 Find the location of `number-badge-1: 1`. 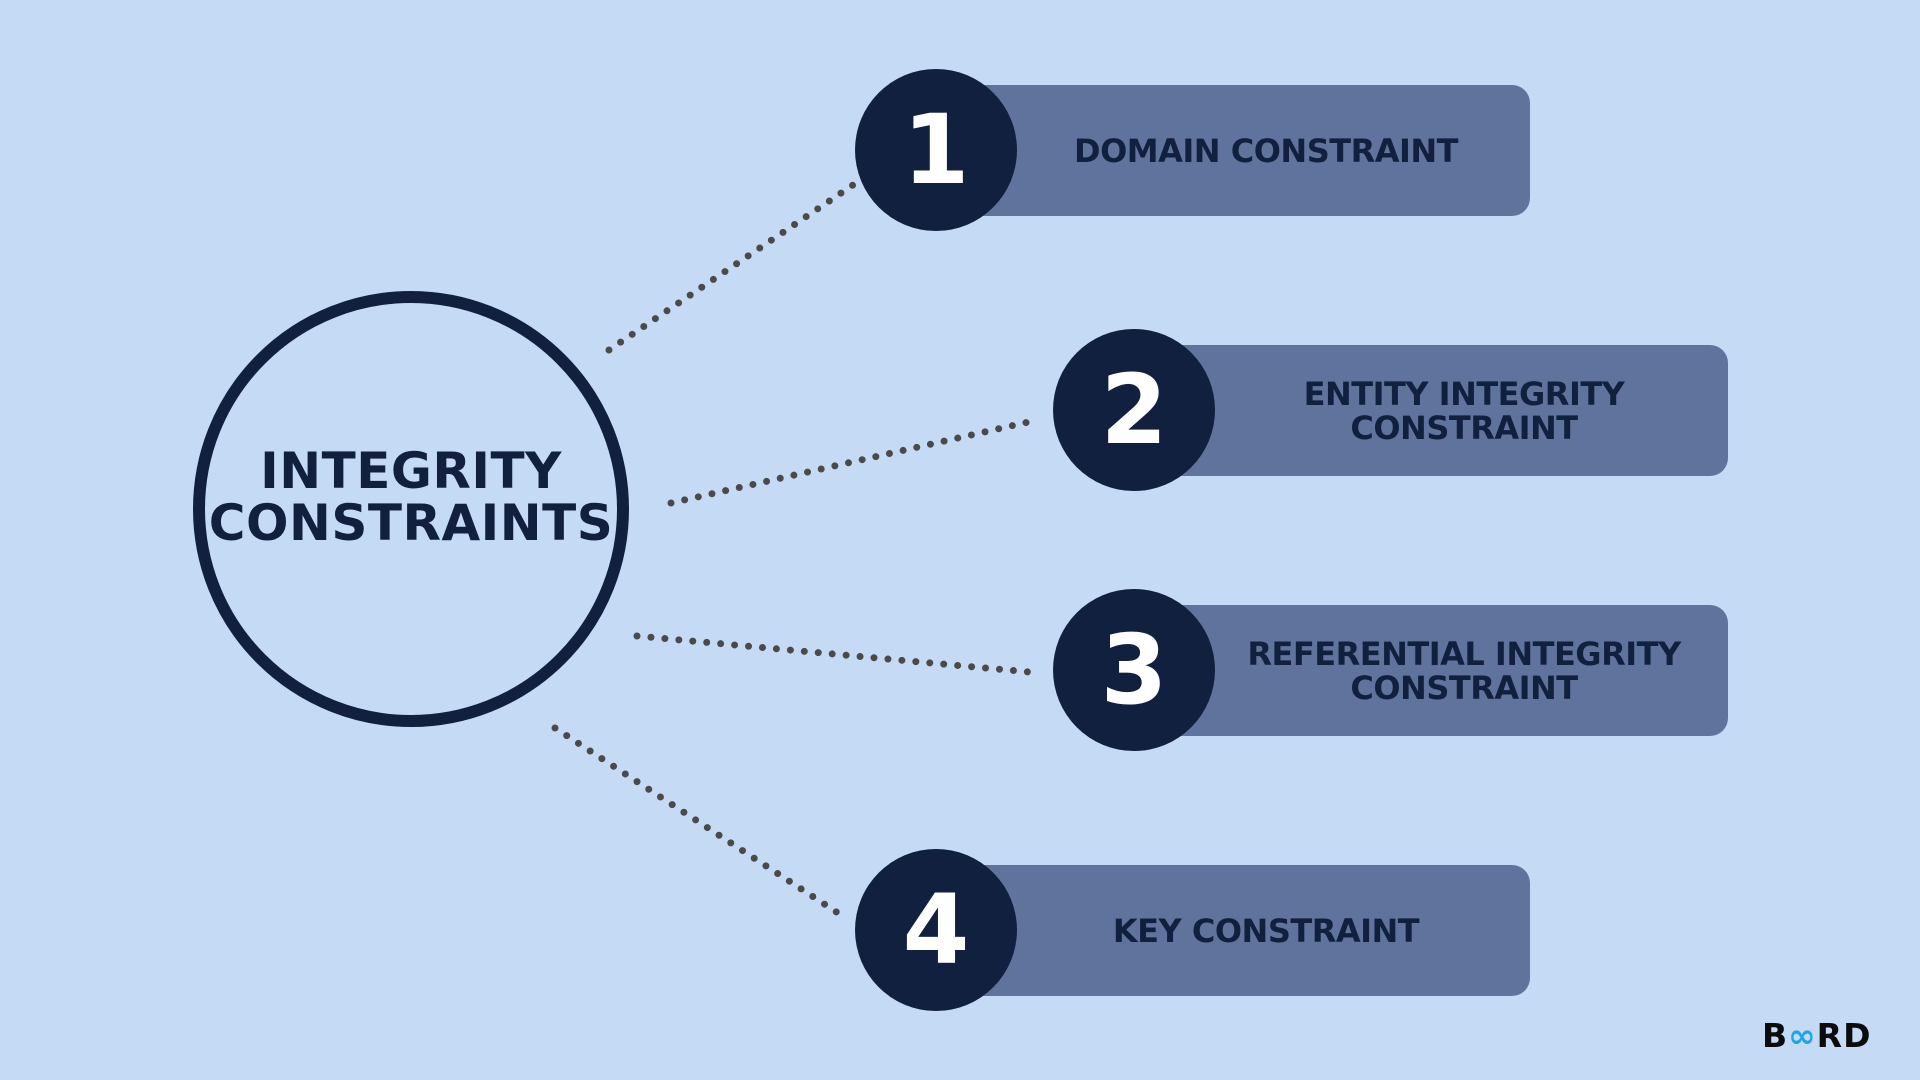

number-badge-1: 1 is located at coordinates (936, 150).